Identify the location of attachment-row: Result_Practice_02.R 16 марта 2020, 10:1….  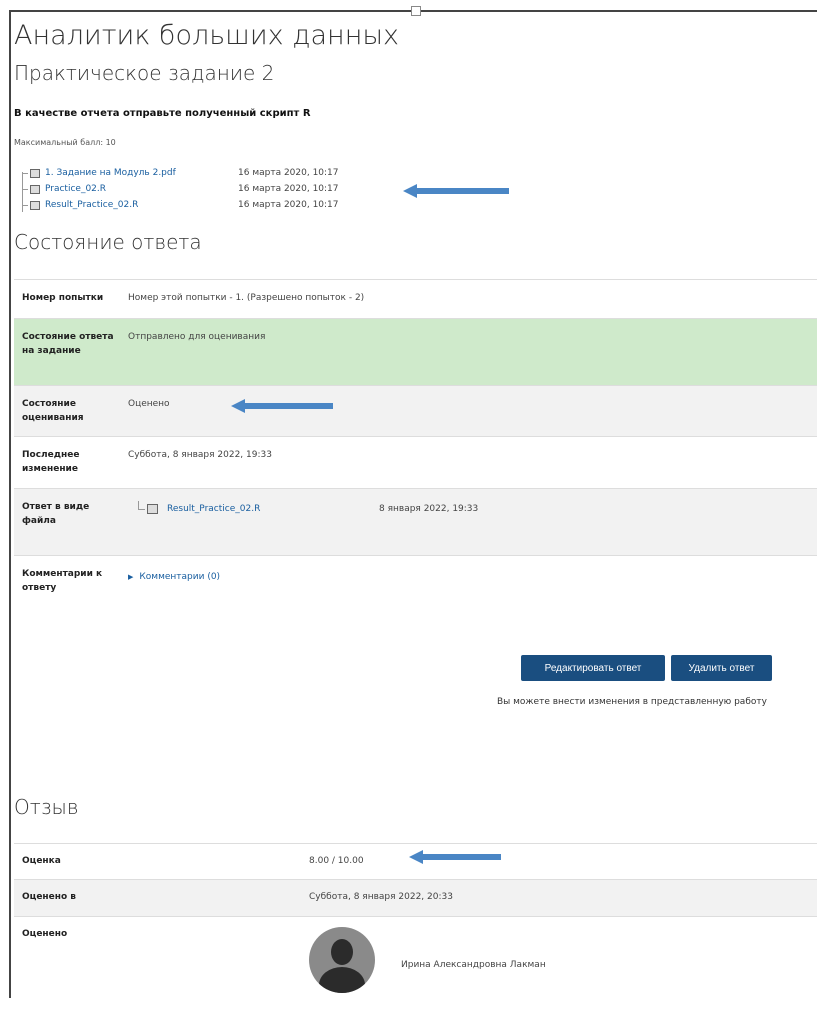
(180, 205).